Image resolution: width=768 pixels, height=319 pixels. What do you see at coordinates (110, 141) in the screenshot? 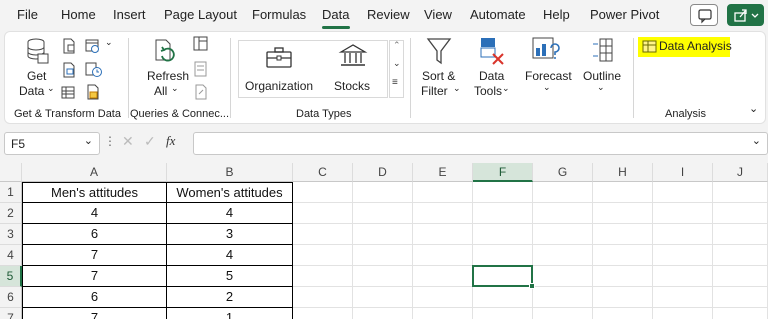
I see `formula-bar-grip-icon: ⋮` at bounding box center [110, 141].